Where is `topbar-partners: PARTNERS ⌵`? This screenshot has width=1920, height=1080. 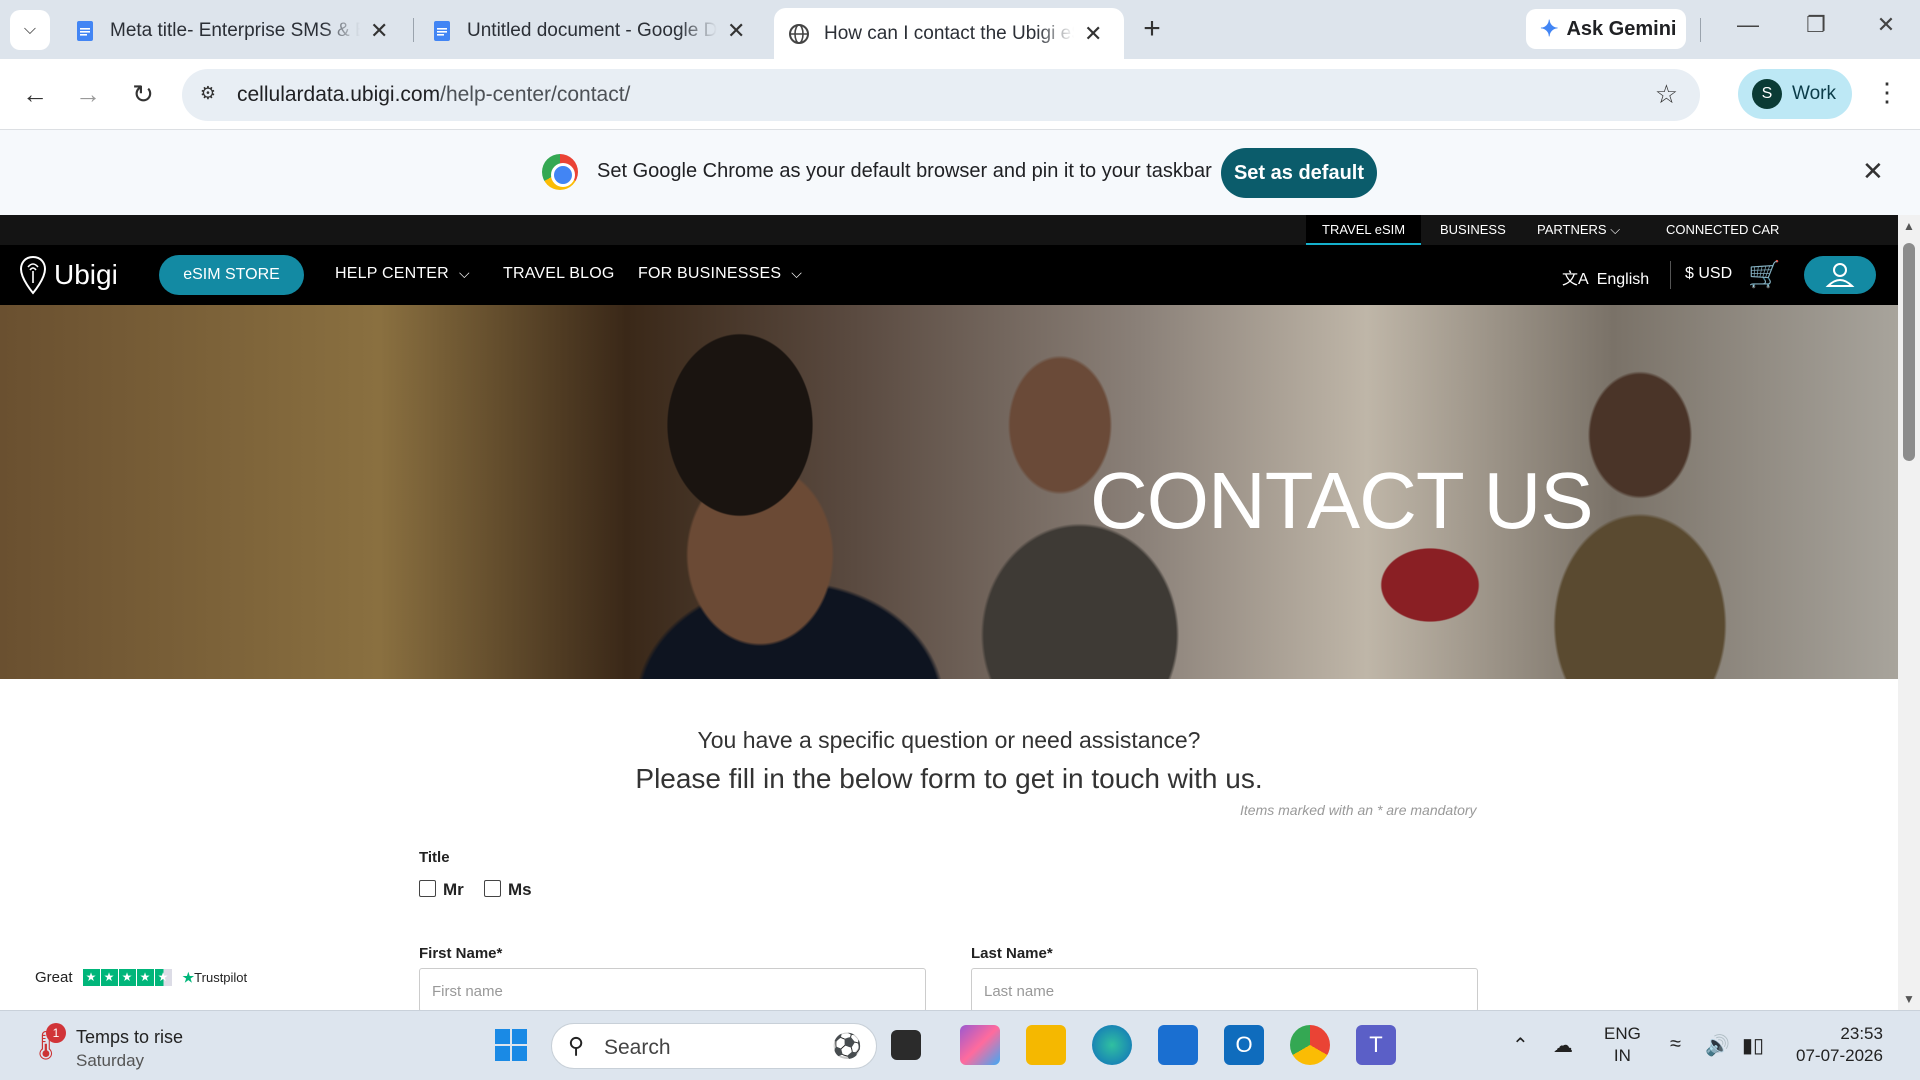 topbar-partners: PARTNERS ⌵ is located at coordinates (1578, 230).